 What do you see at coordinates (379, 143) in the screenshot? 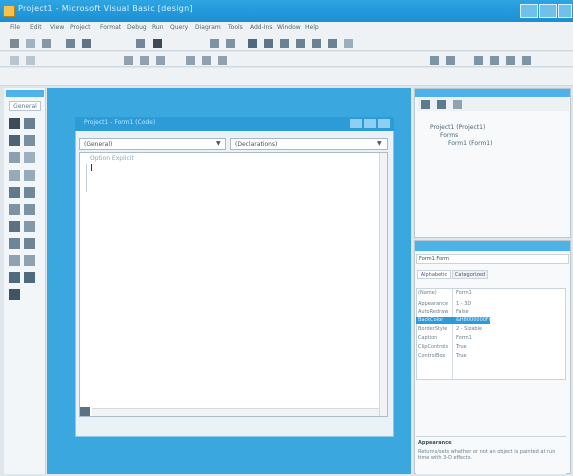
I see `procedure-combo-chevron-down-icon: ▼` at bounding box center [379, 143].